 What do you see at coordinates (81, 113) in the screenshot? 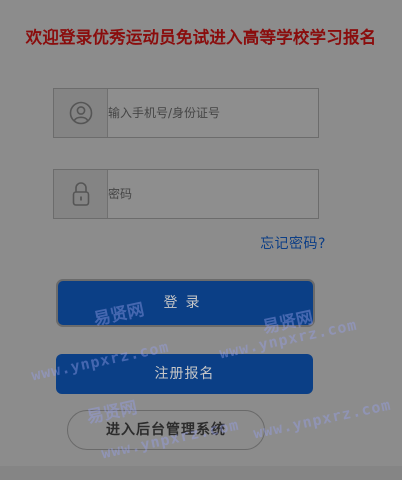
I see `user-icon` at bounding box center [81, 113].